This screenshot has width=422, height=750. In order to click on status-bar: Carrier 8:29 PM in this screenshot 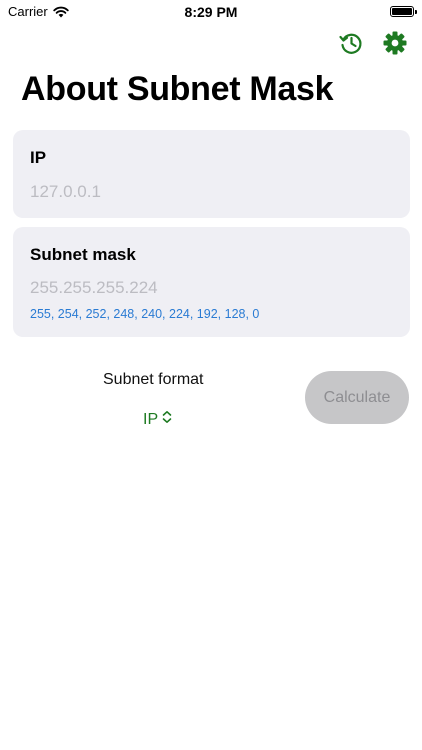, I will do `click(211, 12)`.